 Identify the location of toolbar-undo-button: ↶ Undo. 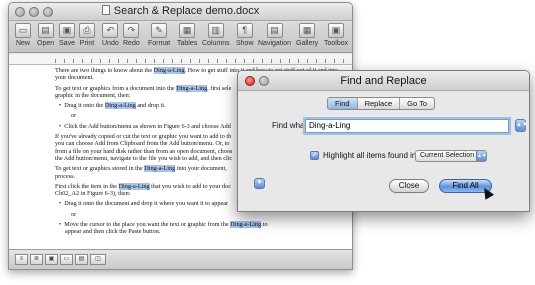
(110, 35).